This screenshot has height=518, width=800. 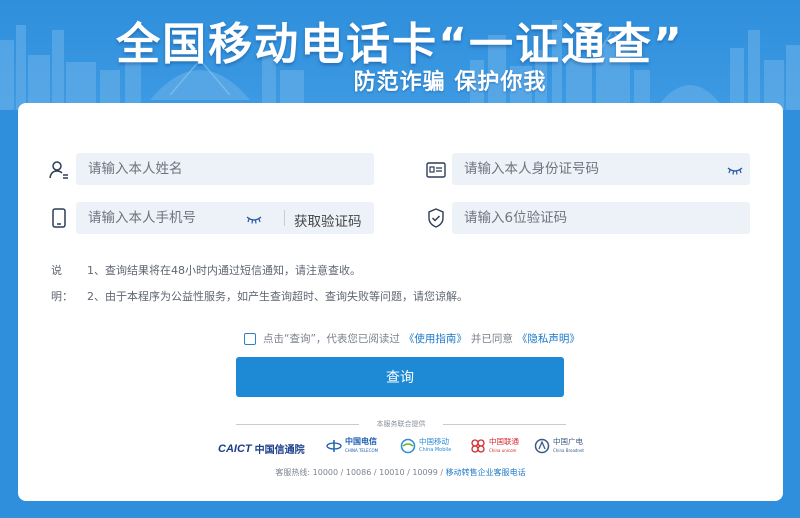 I want to click on caict-logo: CAICT 中国信通院, so click(x=261, y=449).